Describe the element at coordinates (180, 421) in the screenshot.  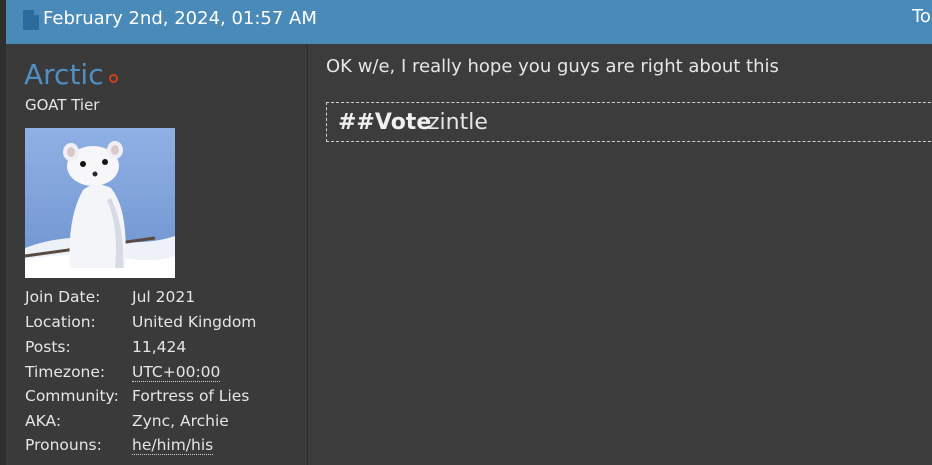
I see `info-value: Zync, Archie` at that location.